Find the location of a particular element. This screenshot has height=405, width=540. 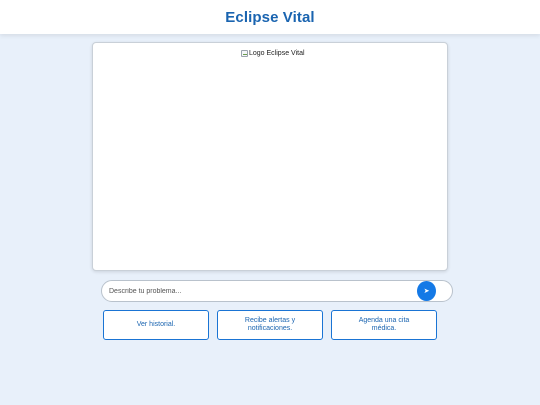

logo-image: Logo Eclipse Vital is located at coordinates (273, 53).